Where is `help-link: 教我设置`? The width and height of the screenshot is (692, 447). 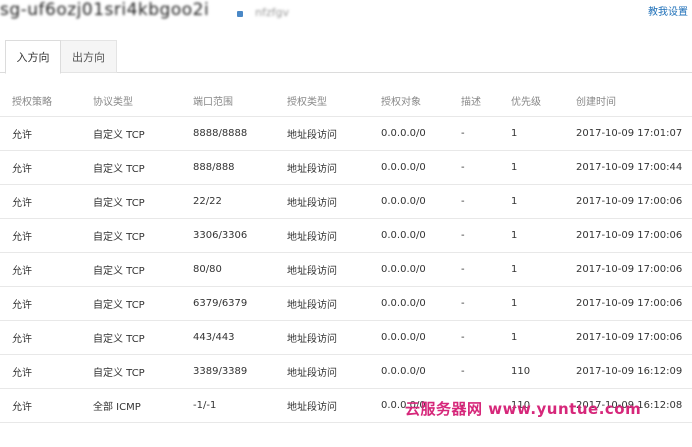
help-link: 教我设置 is located at coordinates (668, 10).